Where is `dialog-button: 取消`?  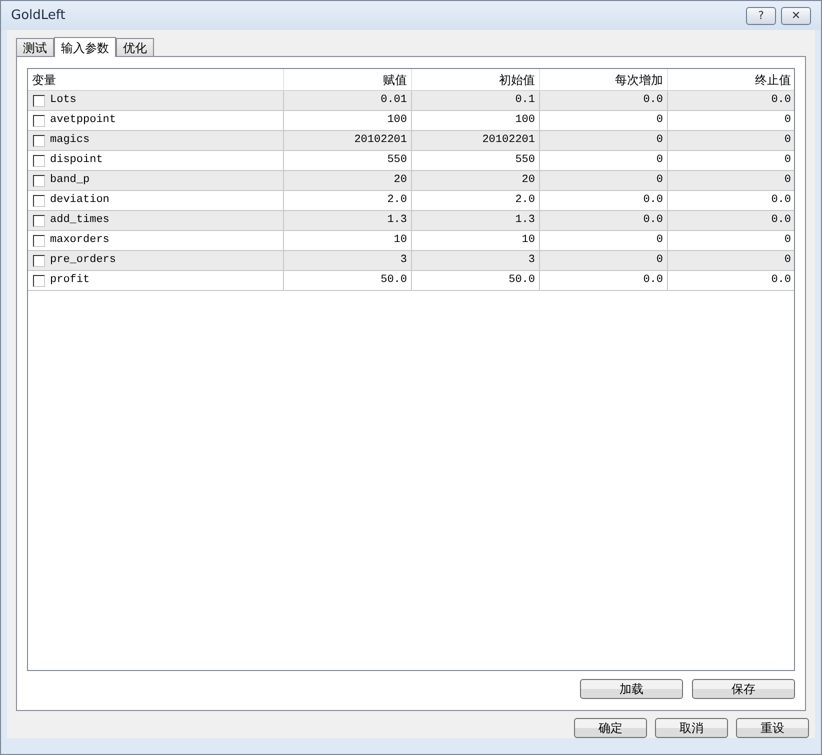
dialog-button: 取消 is located at coordinates (691, 728).